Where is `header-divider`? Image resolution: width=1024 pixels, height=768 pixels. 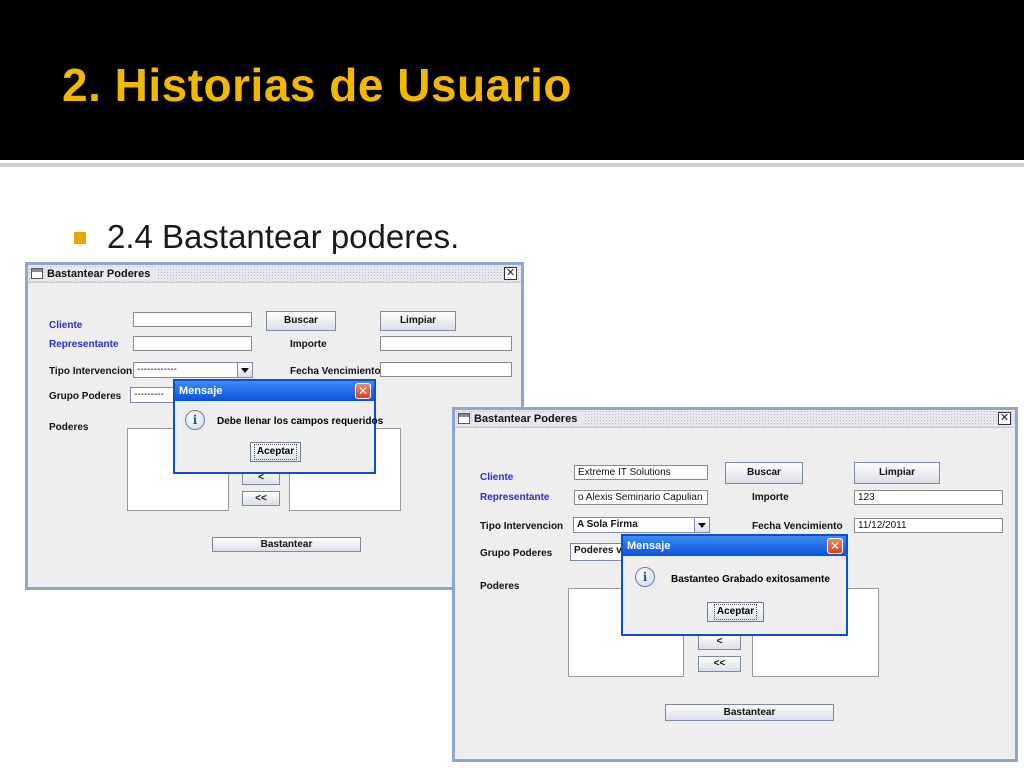 header-divider is located at coordinates (512, 165).